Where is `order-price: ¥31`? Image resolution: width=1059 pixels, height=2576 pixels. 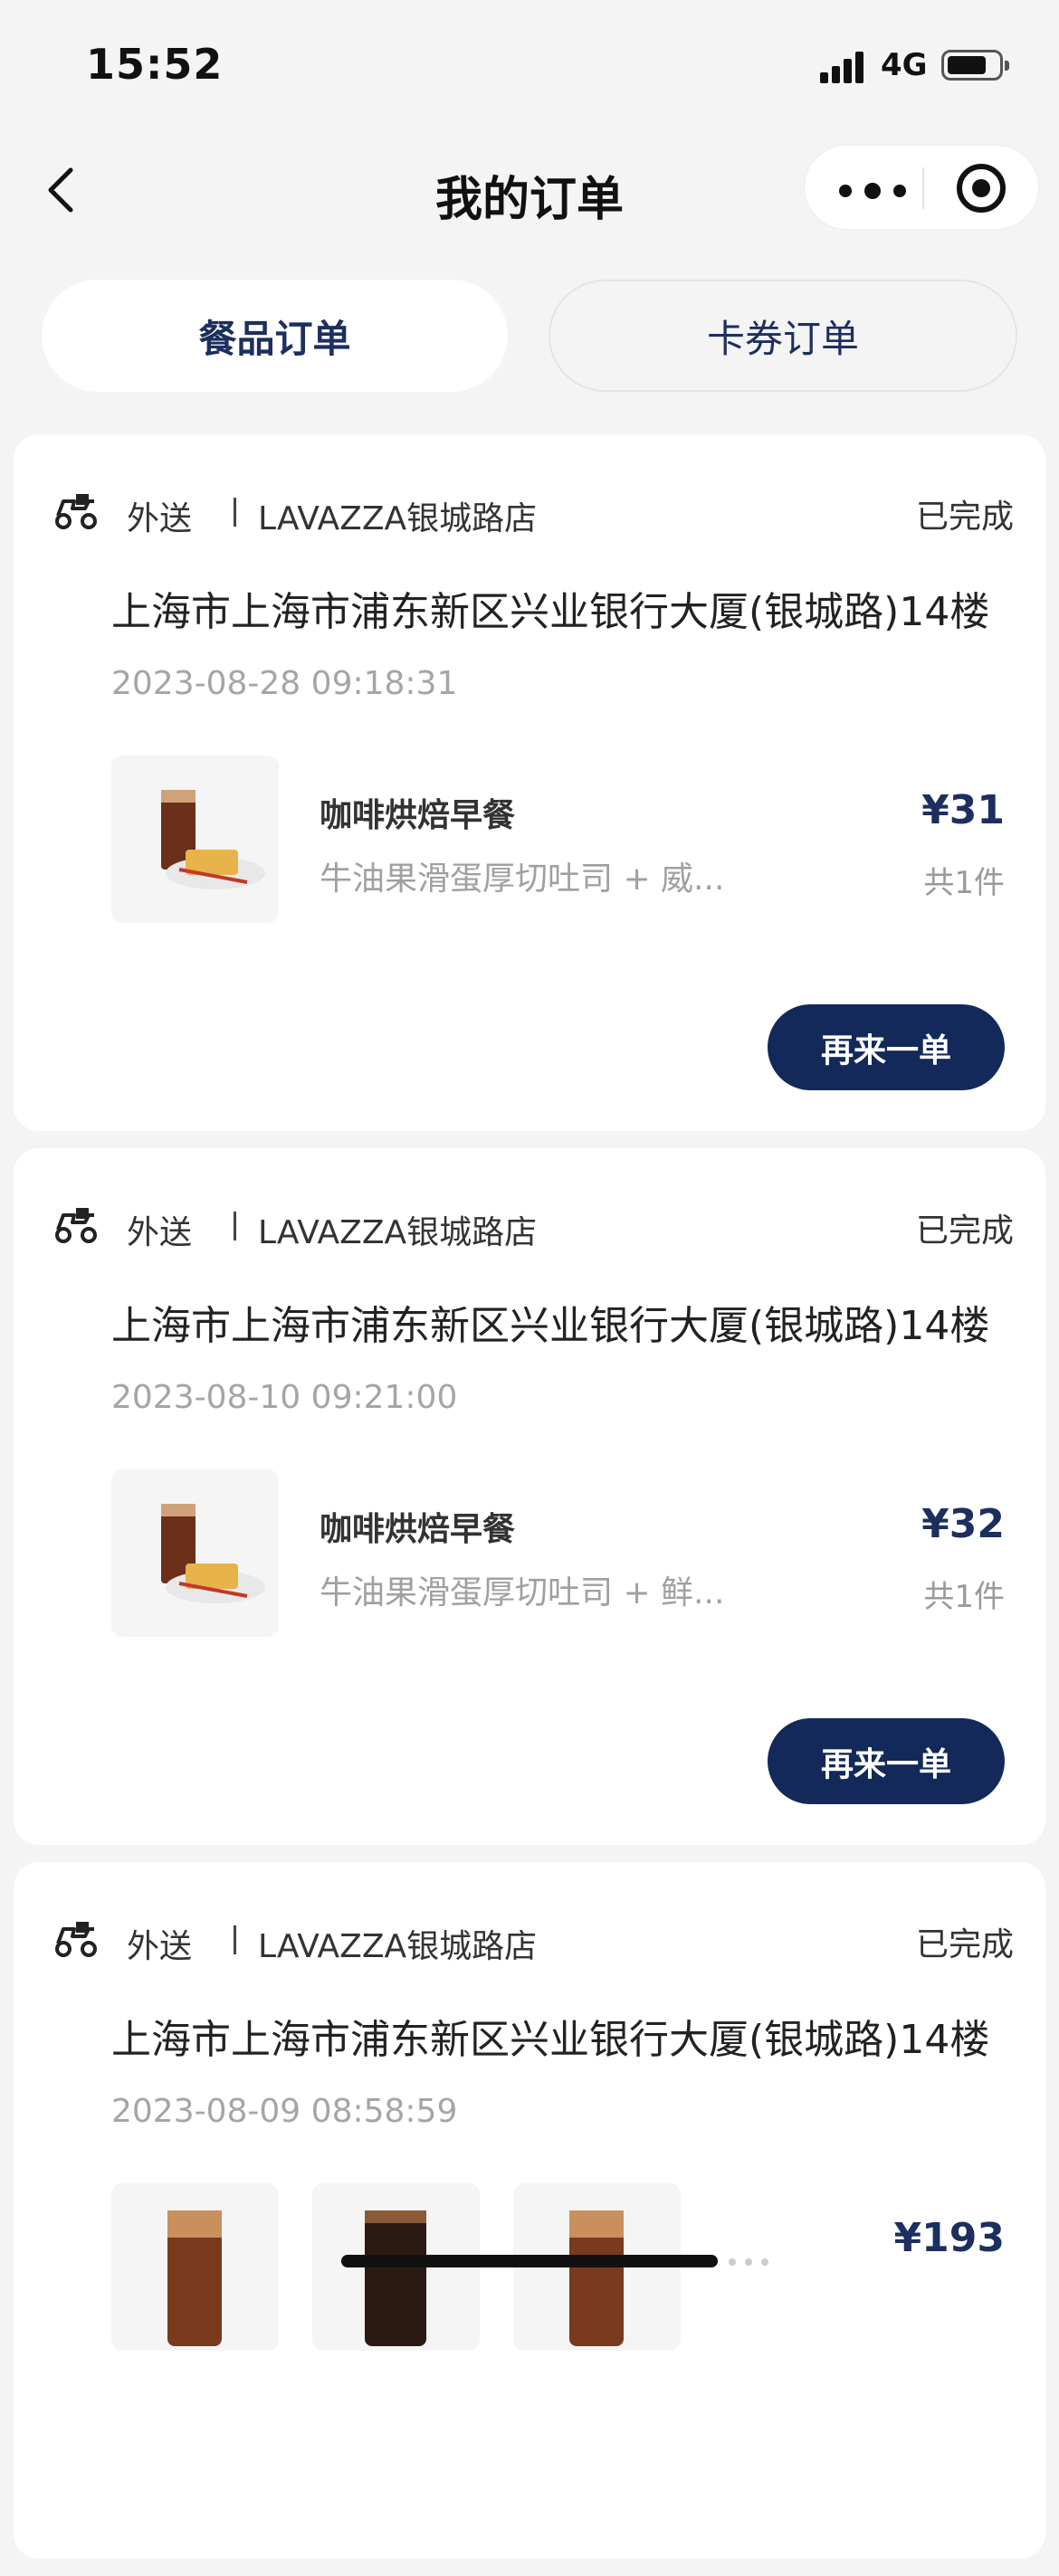 order-price: ¥31 is located at coordinates (963, 810).